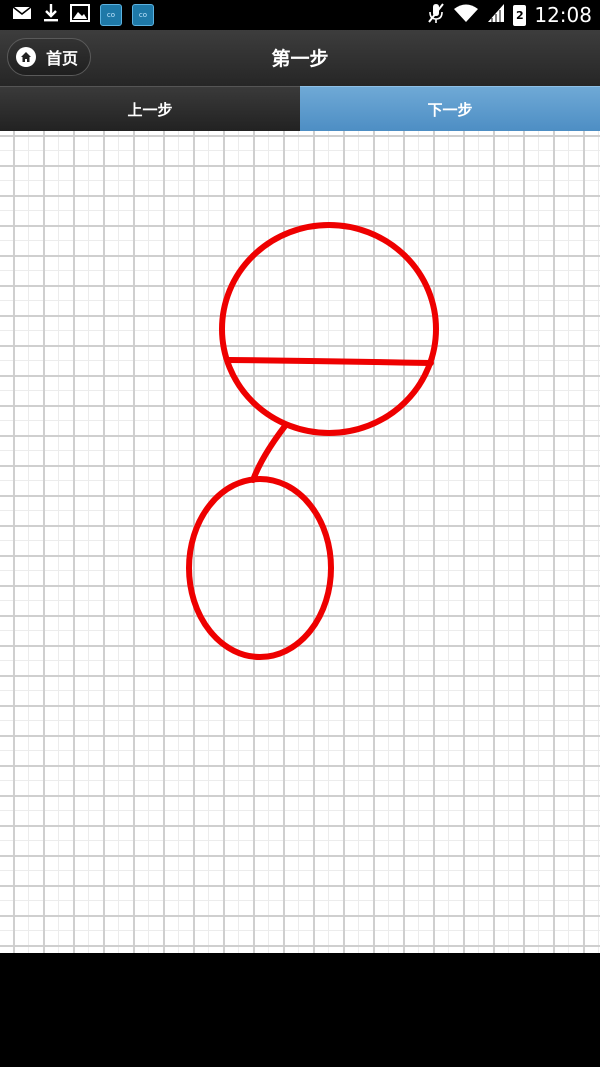  What do you see at coordinates (563, 15) in the screenshot?
I see `clock-time: 12:08` at bounding box center [563, 15].